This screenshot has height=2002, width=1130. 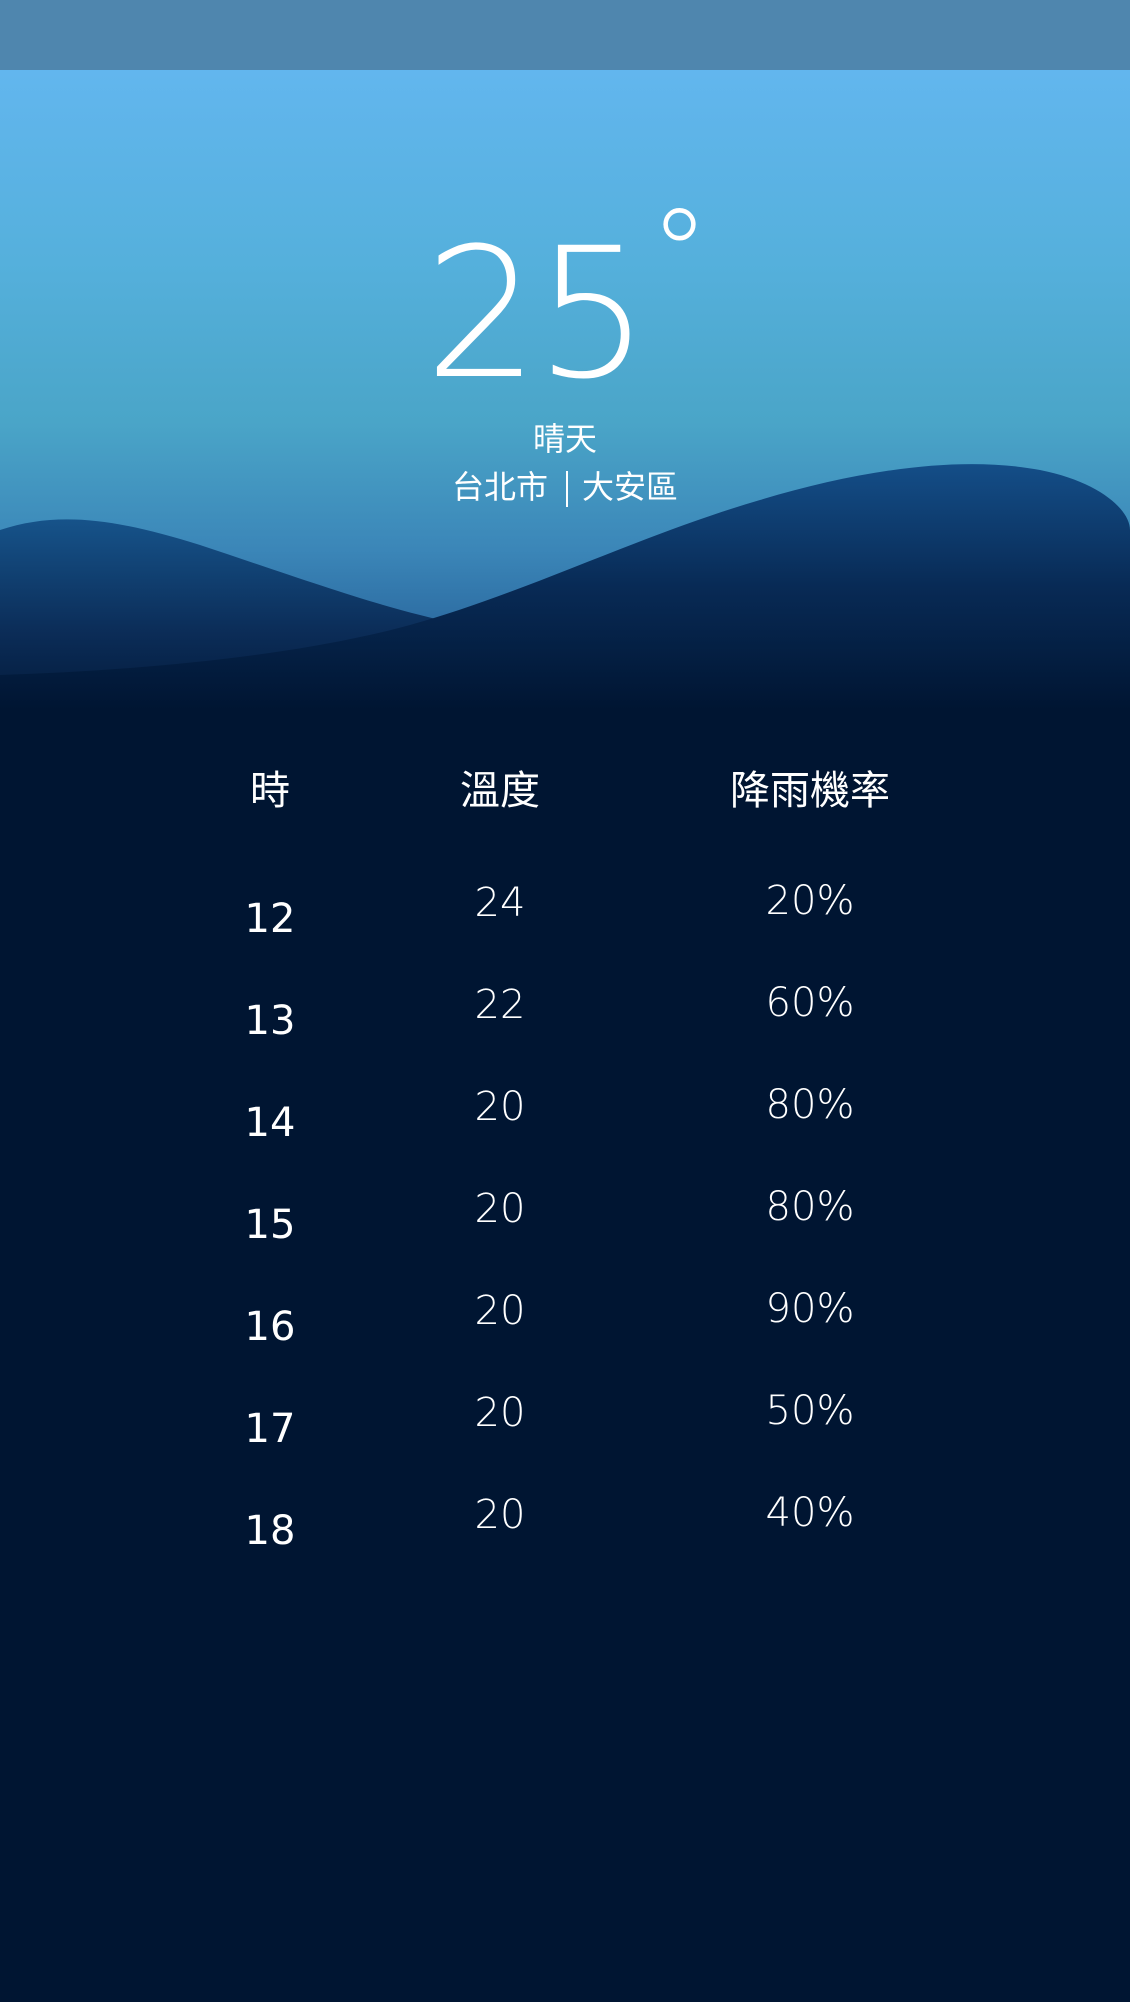 What do you see at coordinates (565, 1023) in the screenshot?
I see `table-row: 13 22 60%` at bounding box center [565, 1023].